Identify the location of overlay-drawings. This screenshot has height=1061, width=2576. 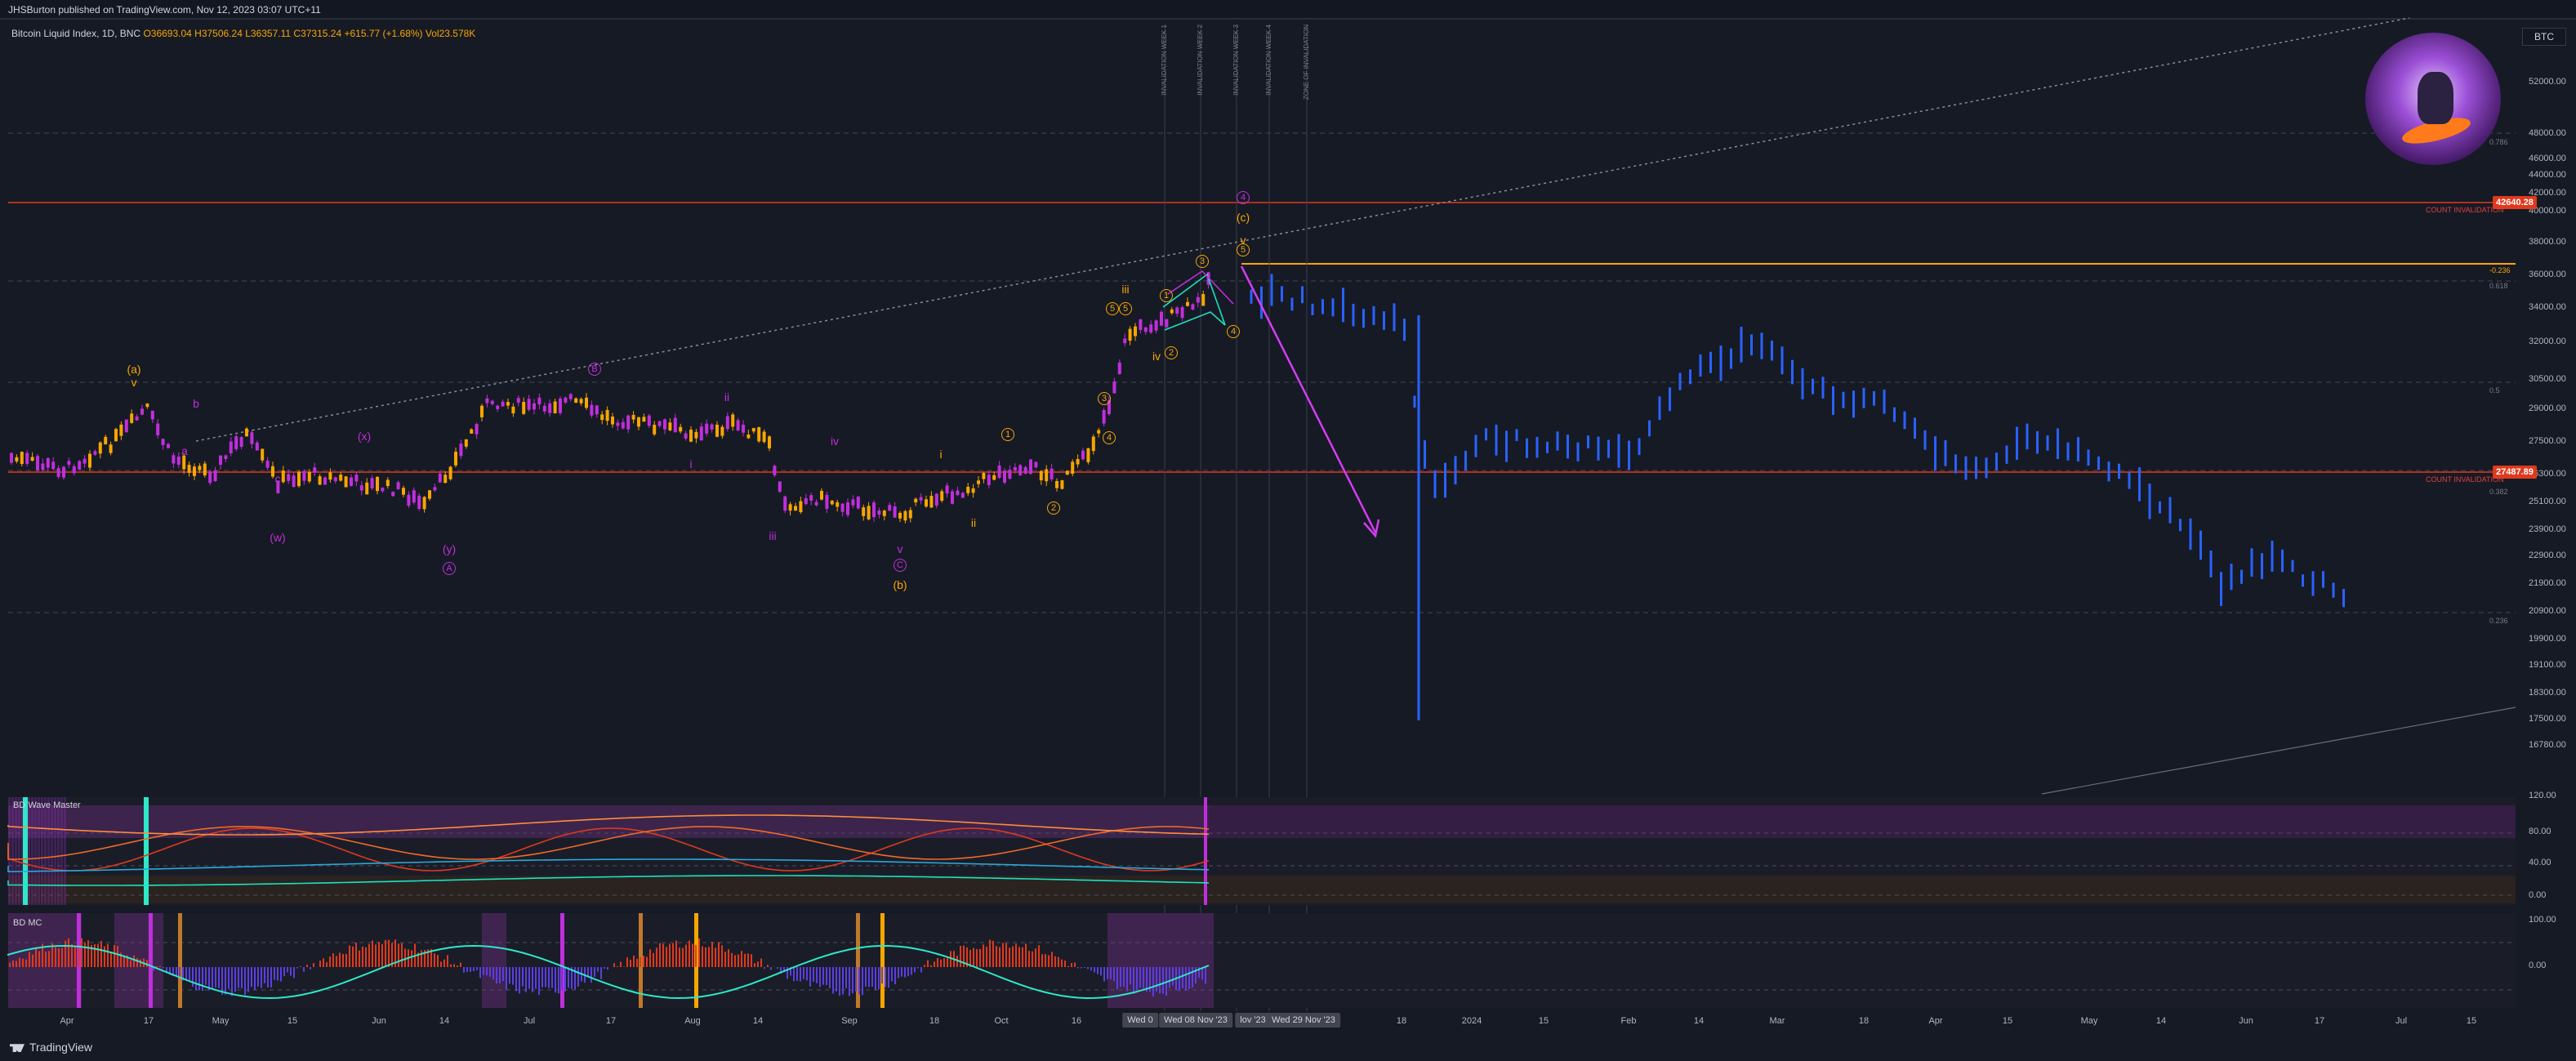
(1271, 401).